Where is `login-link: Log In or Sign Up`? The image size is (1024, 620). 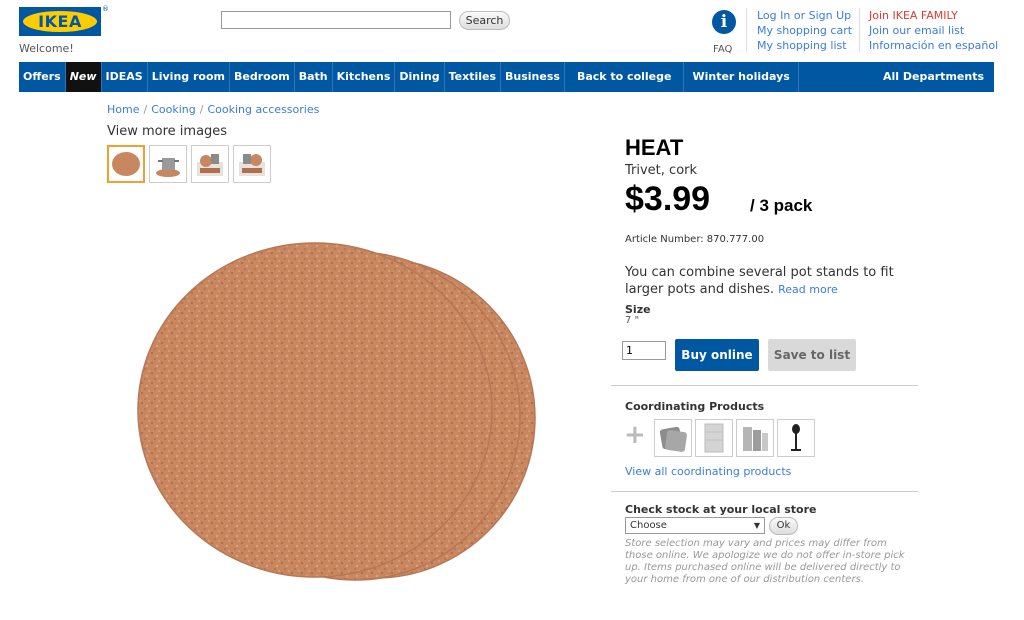
login-link: Log In or Sign Up is located at coordinates (804, 15).